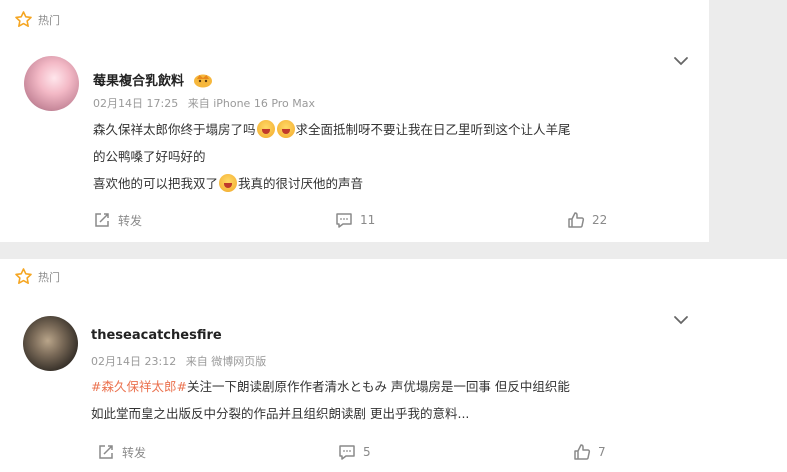 This screenshot has width=787, height=472. Describe the element at coordinates (251, 103) in the screenshot. I see `comment-source: 来自 iPhone 16 Pro Max` at that location.